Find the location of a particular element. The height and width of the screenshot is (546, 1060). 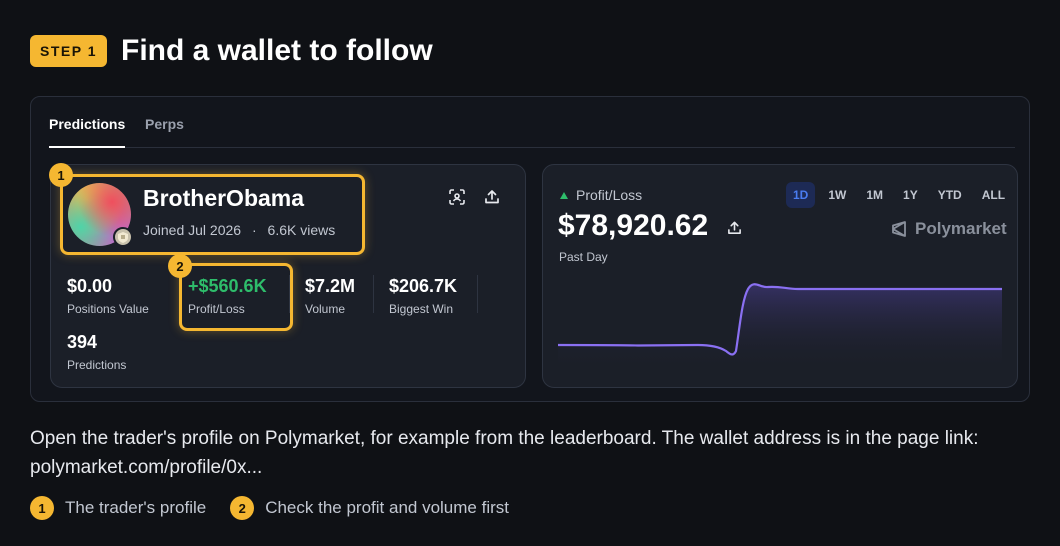

stat-value: $0.00 is located at coordinates (90, 286).